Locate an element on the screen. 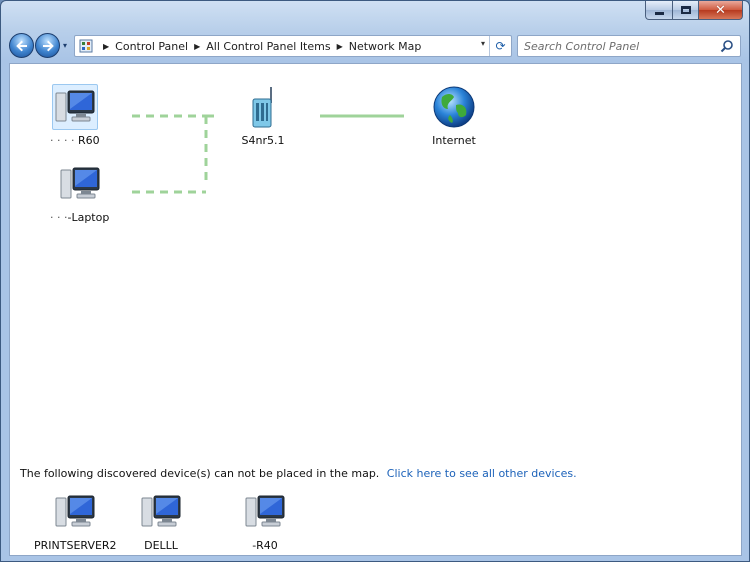  search-icon is located at coordinates (727, 46).